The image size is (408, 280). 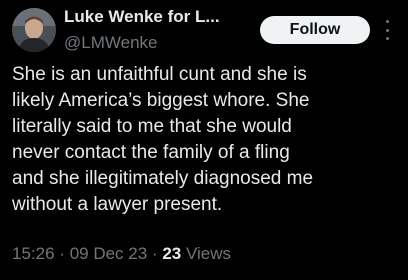 I want to click on views-count: 23, so click(x=172, y=253).